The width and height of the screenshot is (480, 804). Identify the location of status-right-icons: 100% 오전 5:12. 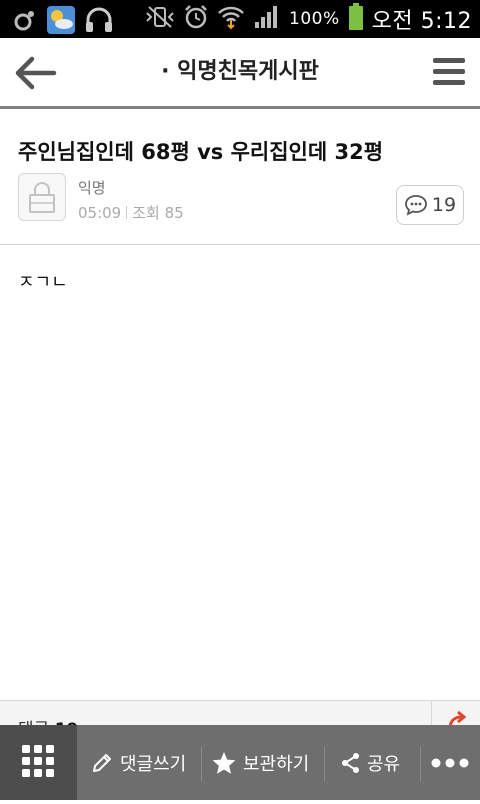
(308, 19).